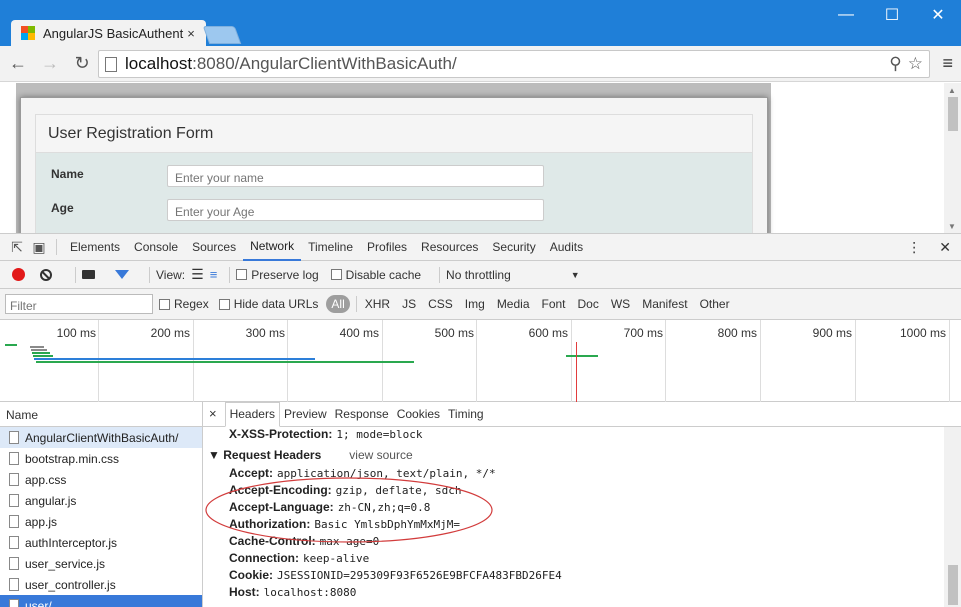  Describe the element at coordinates (513, 304) in the screenshot. I see `type-filter-media: Media` at that location.